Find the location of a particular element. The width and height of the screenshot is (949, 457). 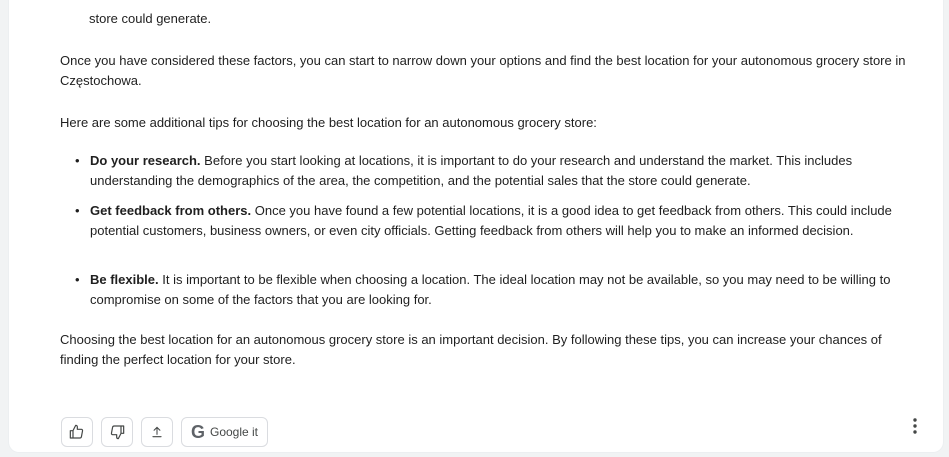

more-options-button is located at coordinates (915, 426).